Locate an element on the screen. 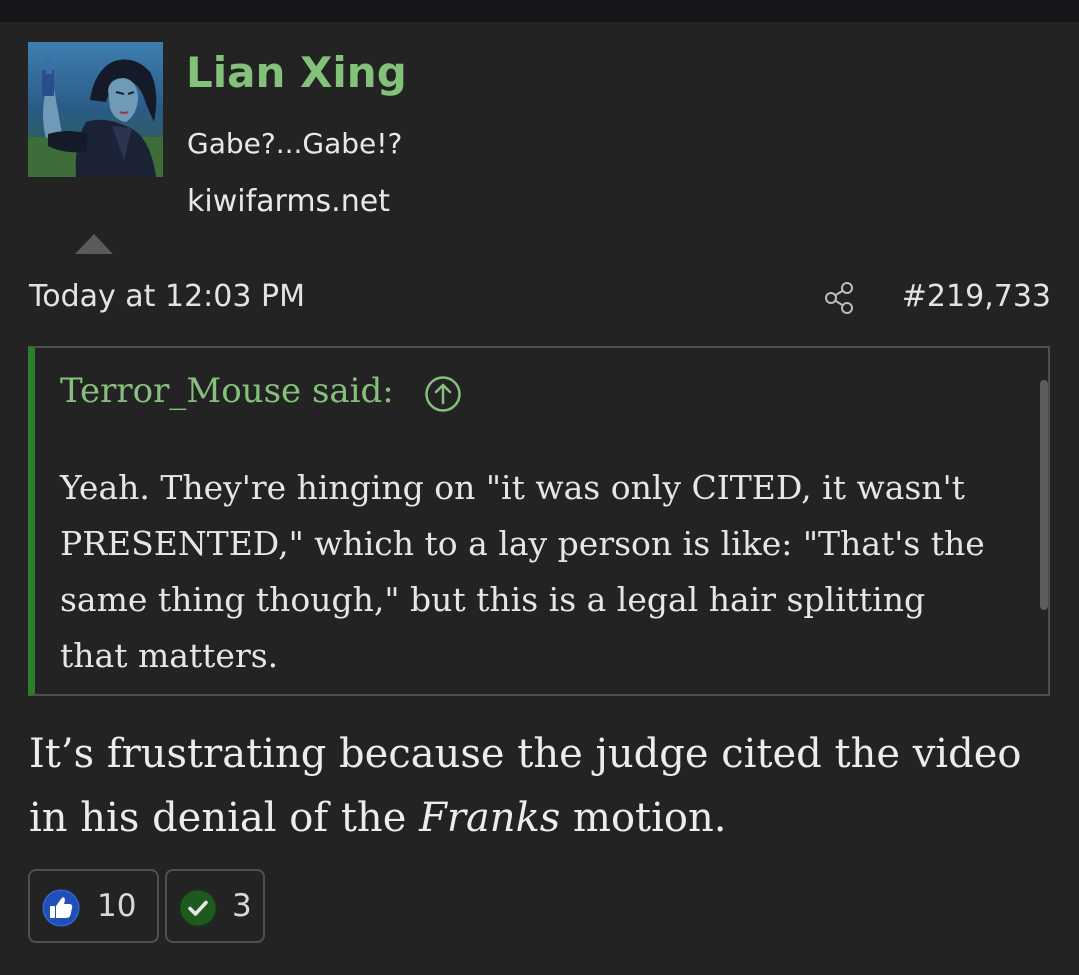  user-site: kiwifarms.net is located at coordinates (288, 201).